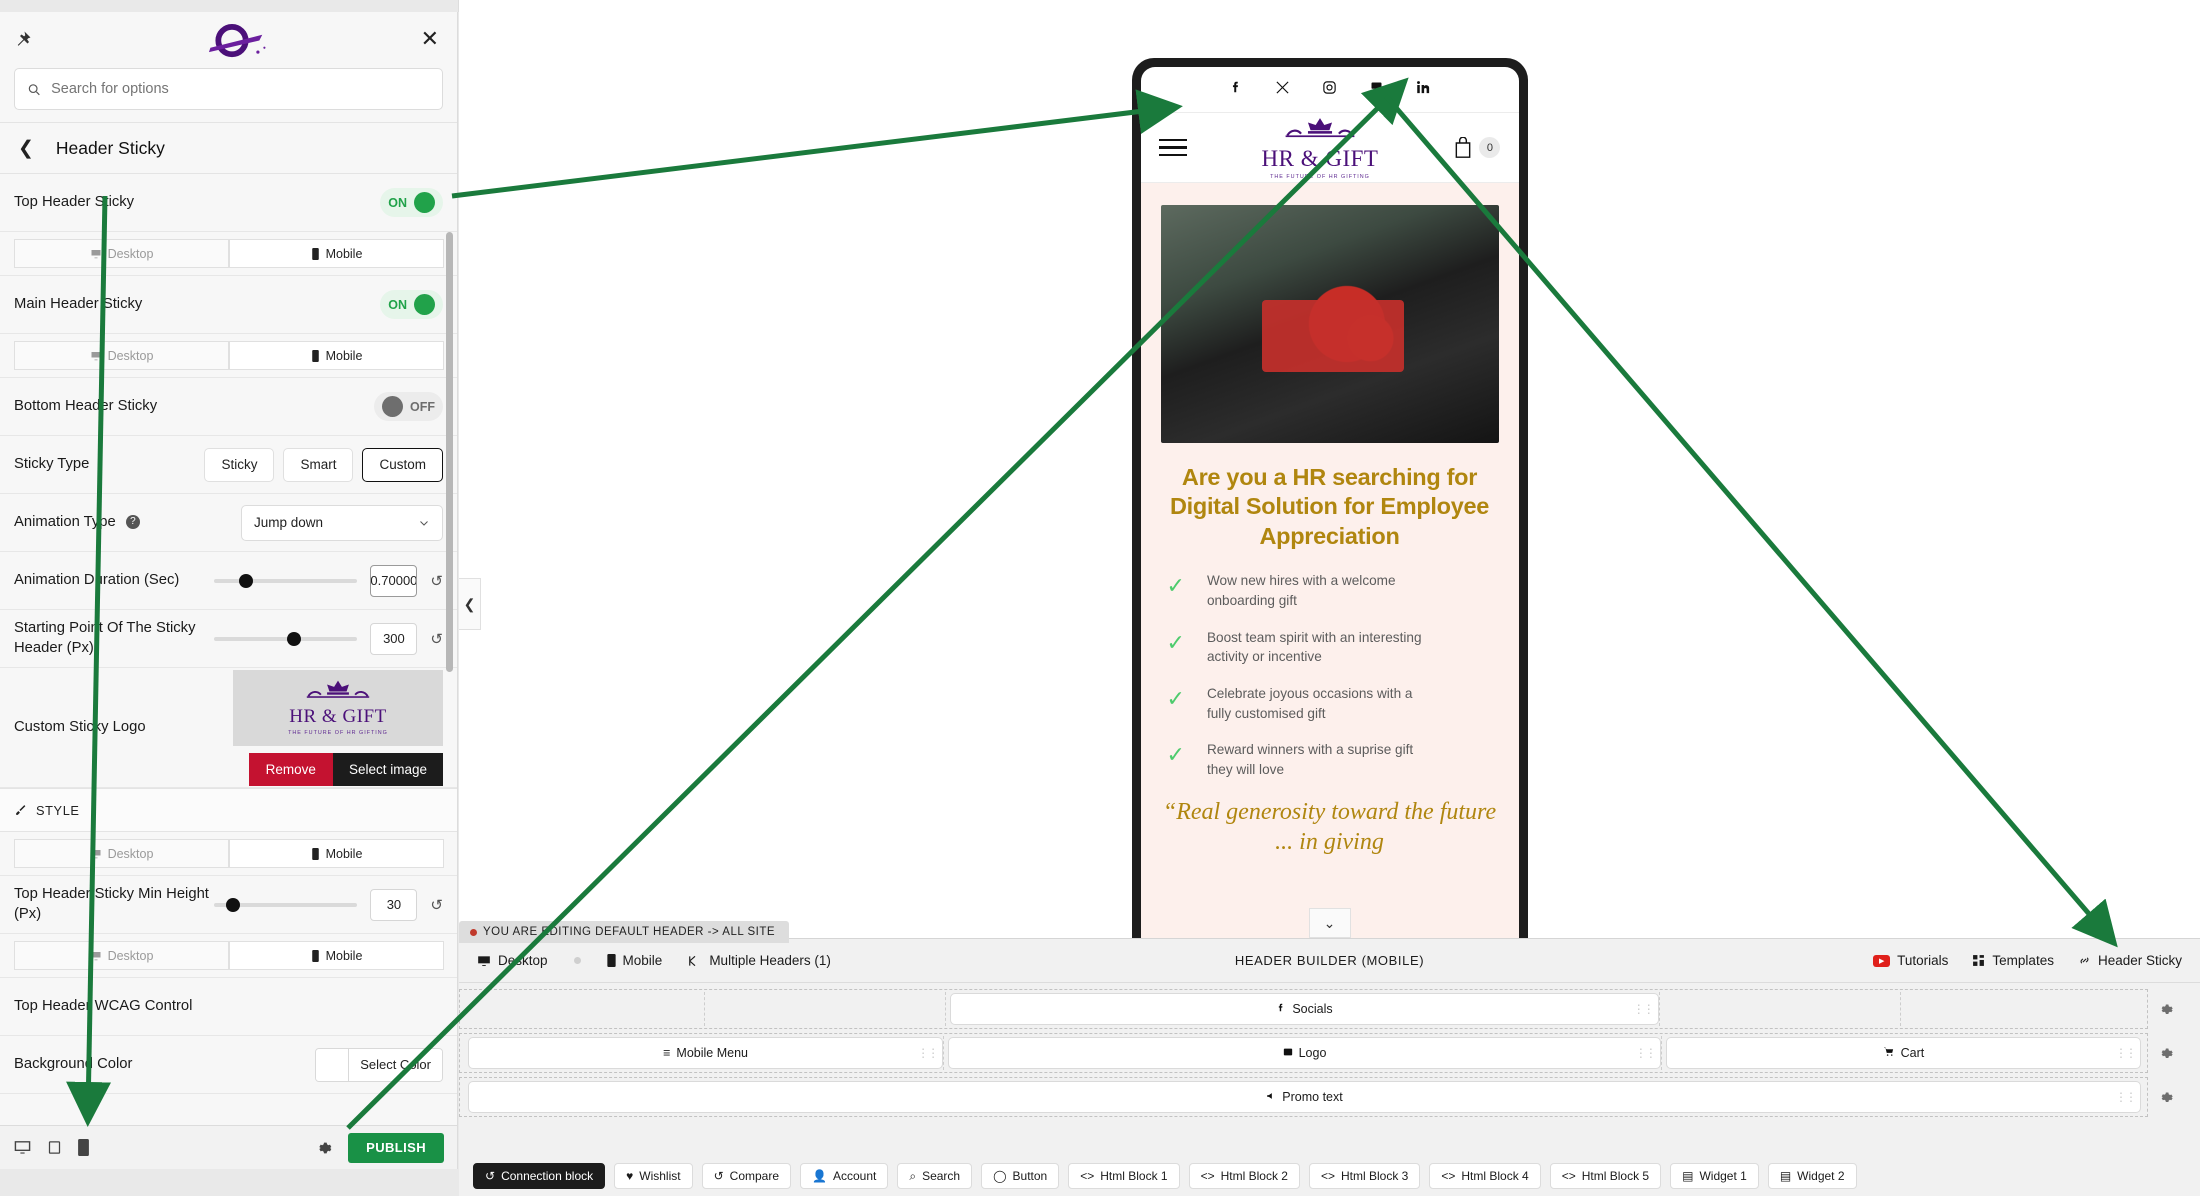 The image size is (2200, 1196). I want to click on search-box, so click(228, 89).